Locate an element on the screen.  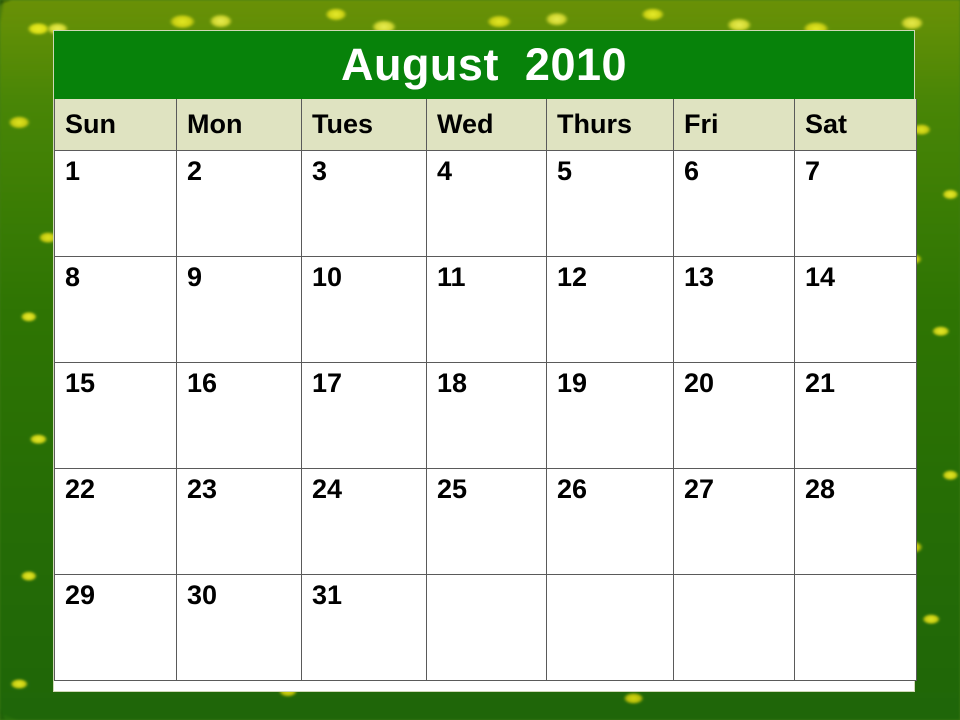
day-cell: 29 is located at coordinates (115, 627).